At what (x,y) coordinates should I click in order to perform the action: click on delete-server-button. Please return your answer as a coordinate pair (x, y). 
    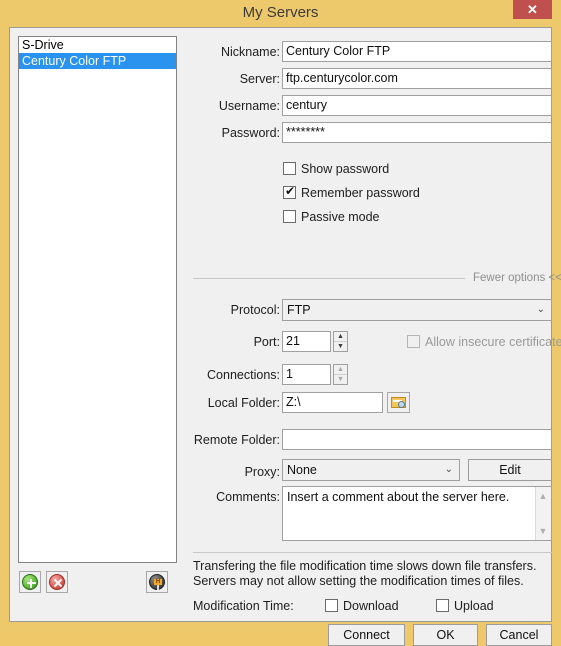
    Looking at the image, I should click on (57, 582).